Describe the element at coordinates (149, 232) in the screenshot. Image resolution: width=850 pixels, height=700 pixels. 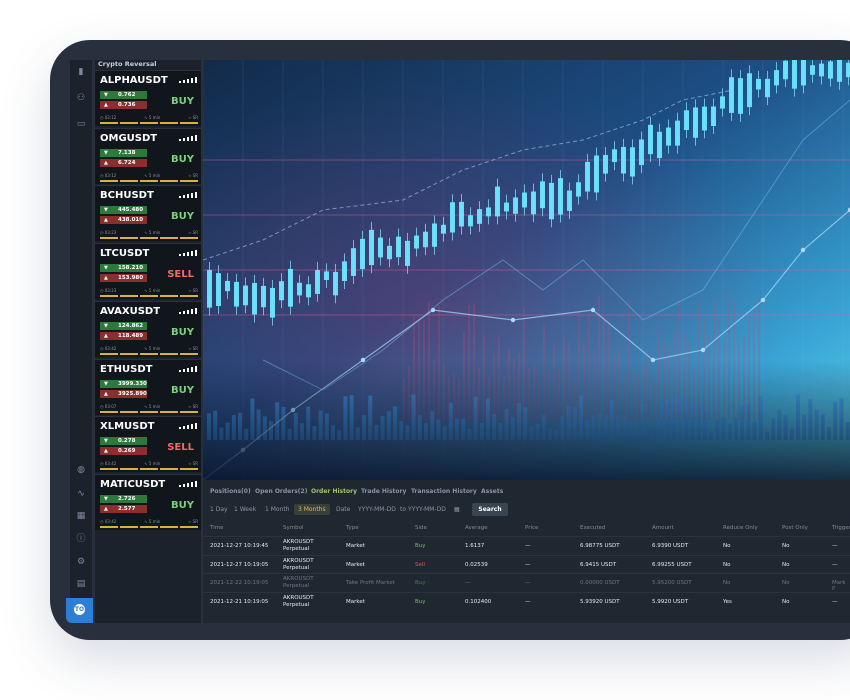
I see `card-meta: ◷ 03:23 ∿ 5 min ‹› SR` at that location.